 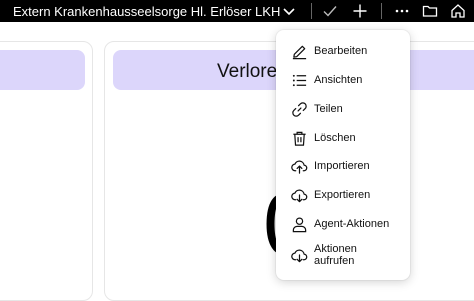 I want to click on menu-item-aktionen-aufrufen: Aktionen aufrufen, so click(x=343, y=255).